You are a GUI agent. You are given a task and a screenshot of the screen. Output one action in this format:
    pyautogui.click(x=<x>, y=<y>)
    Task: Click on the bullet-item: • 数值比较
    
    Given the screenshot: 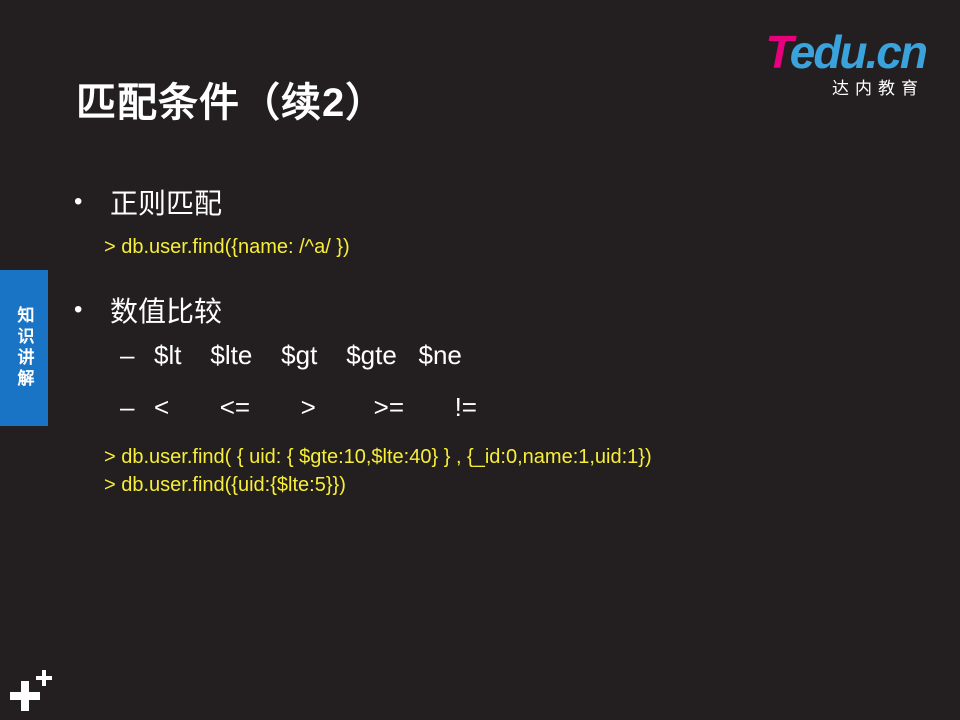 What is the action you would take?
    pyautogui.click(x=148, y=310)
    